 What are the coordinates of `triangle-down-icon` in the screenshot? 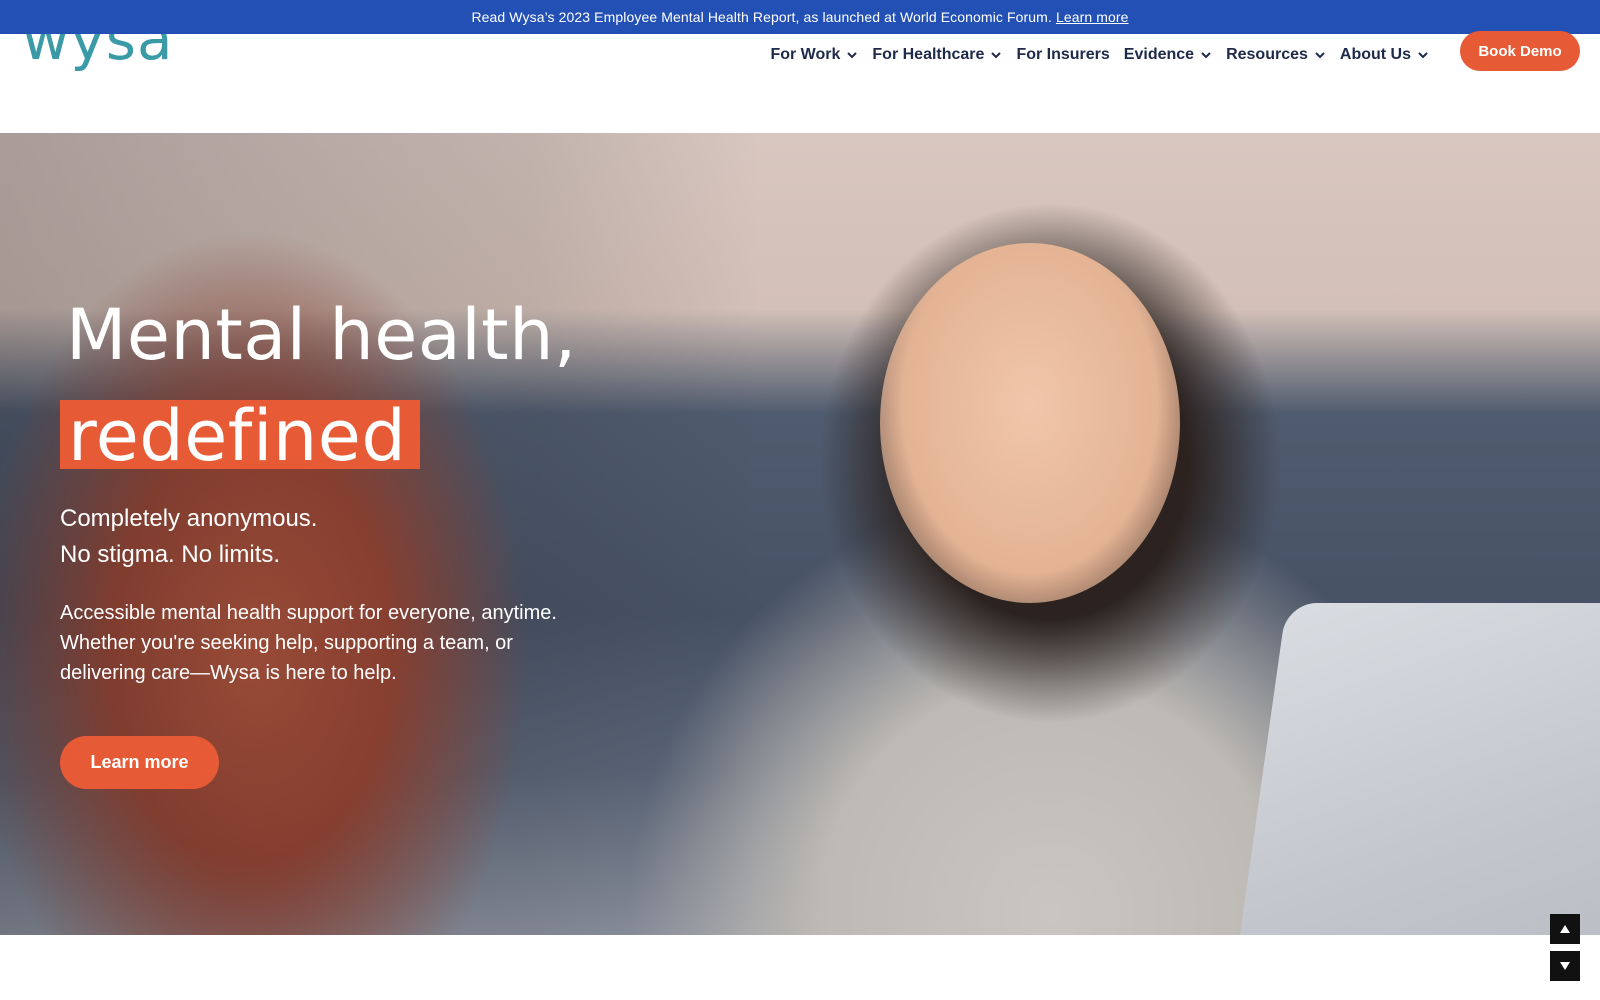 It's located at (1565, 966).